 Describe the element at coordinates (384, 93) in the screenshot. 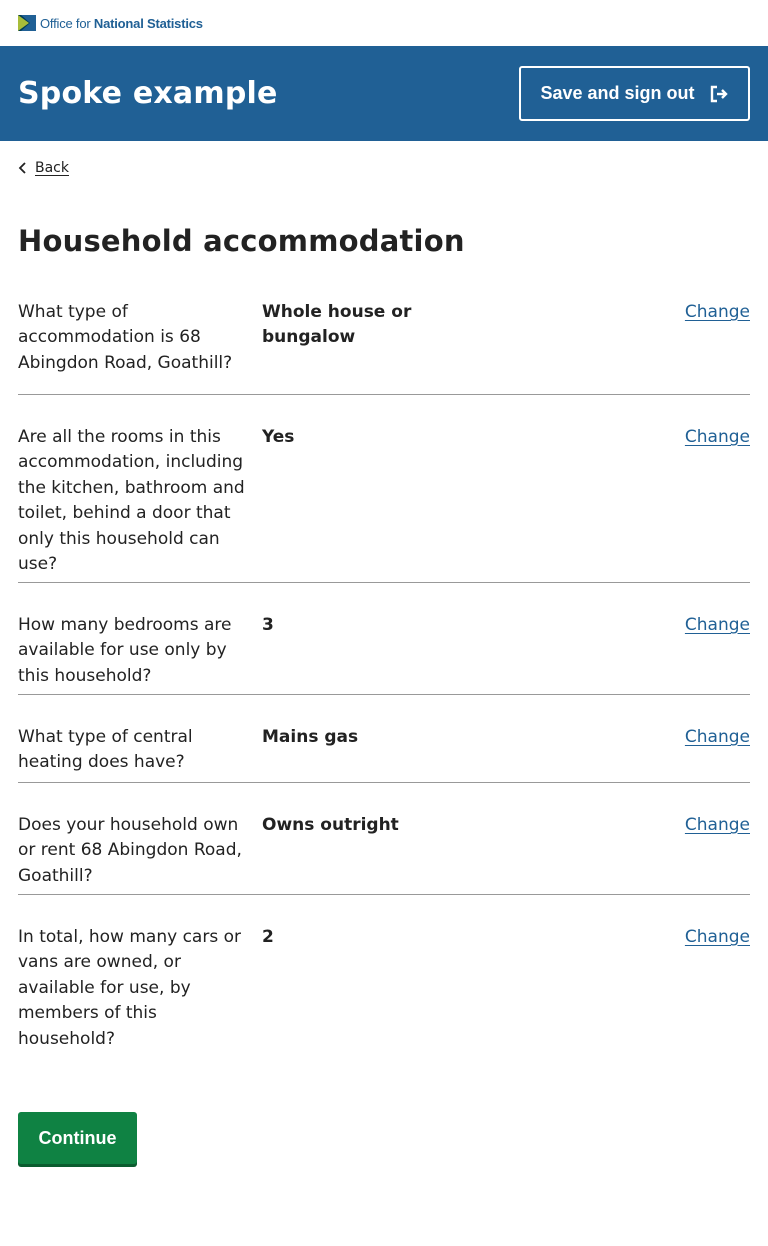

I see `header-bar: Spoke example Save and sign out` at that location.